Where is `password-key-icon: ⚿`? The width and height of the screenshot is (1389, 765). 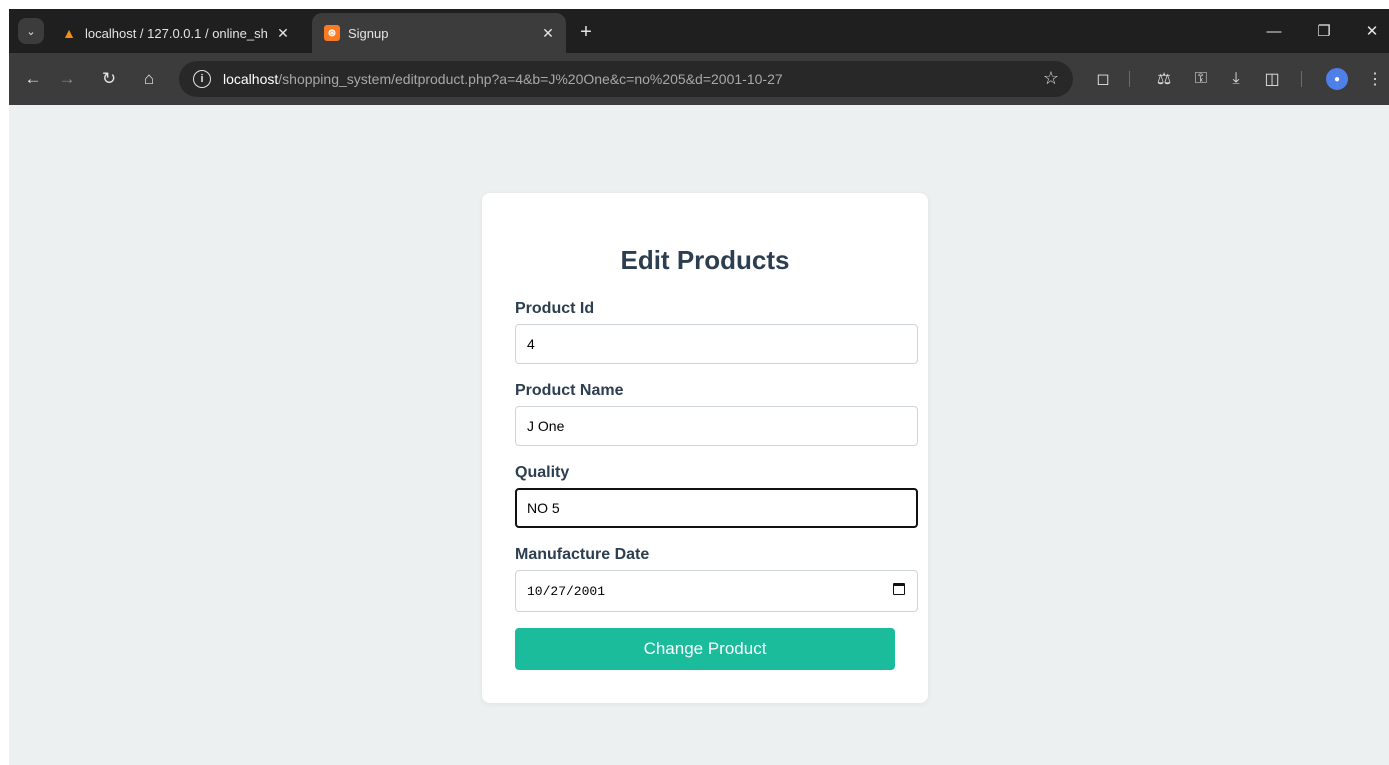
password-key-icon: ⚿ is located at coordinates (1201, 79).